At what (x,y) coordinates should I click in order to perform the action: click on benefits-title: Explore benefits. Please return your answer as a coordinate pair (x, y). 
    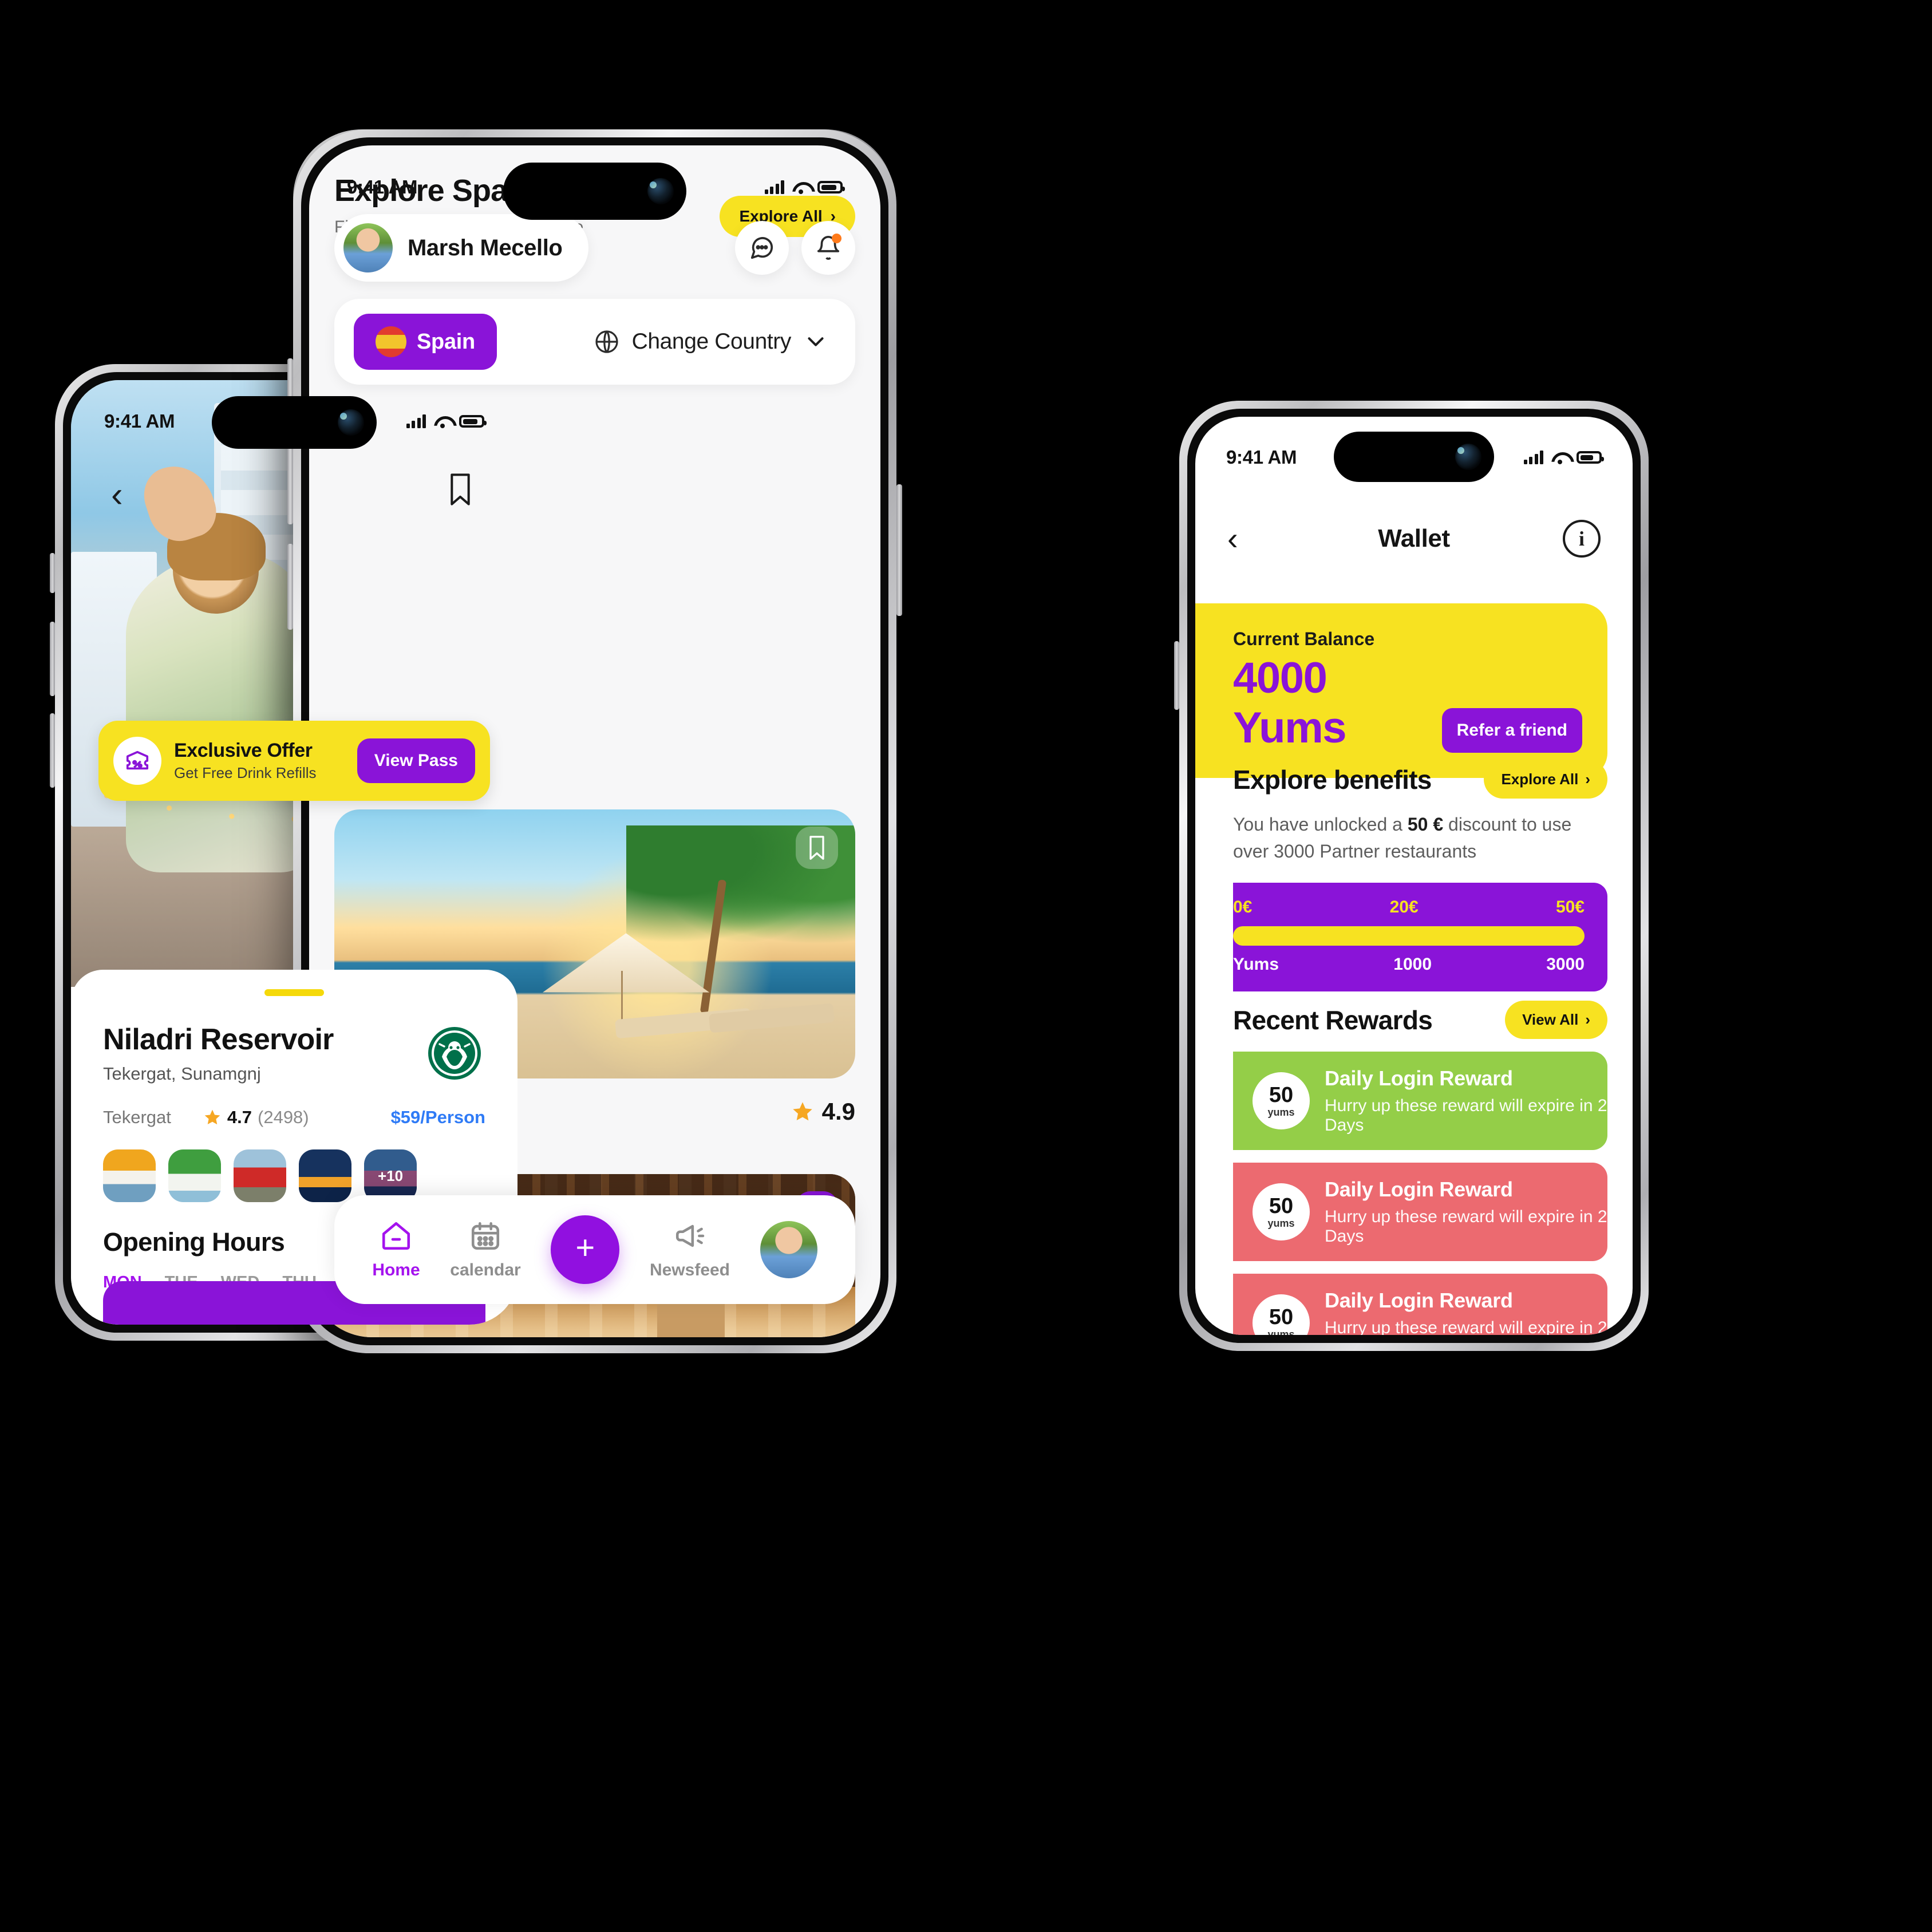
    Looking at the image, I should click on (1332, 779).